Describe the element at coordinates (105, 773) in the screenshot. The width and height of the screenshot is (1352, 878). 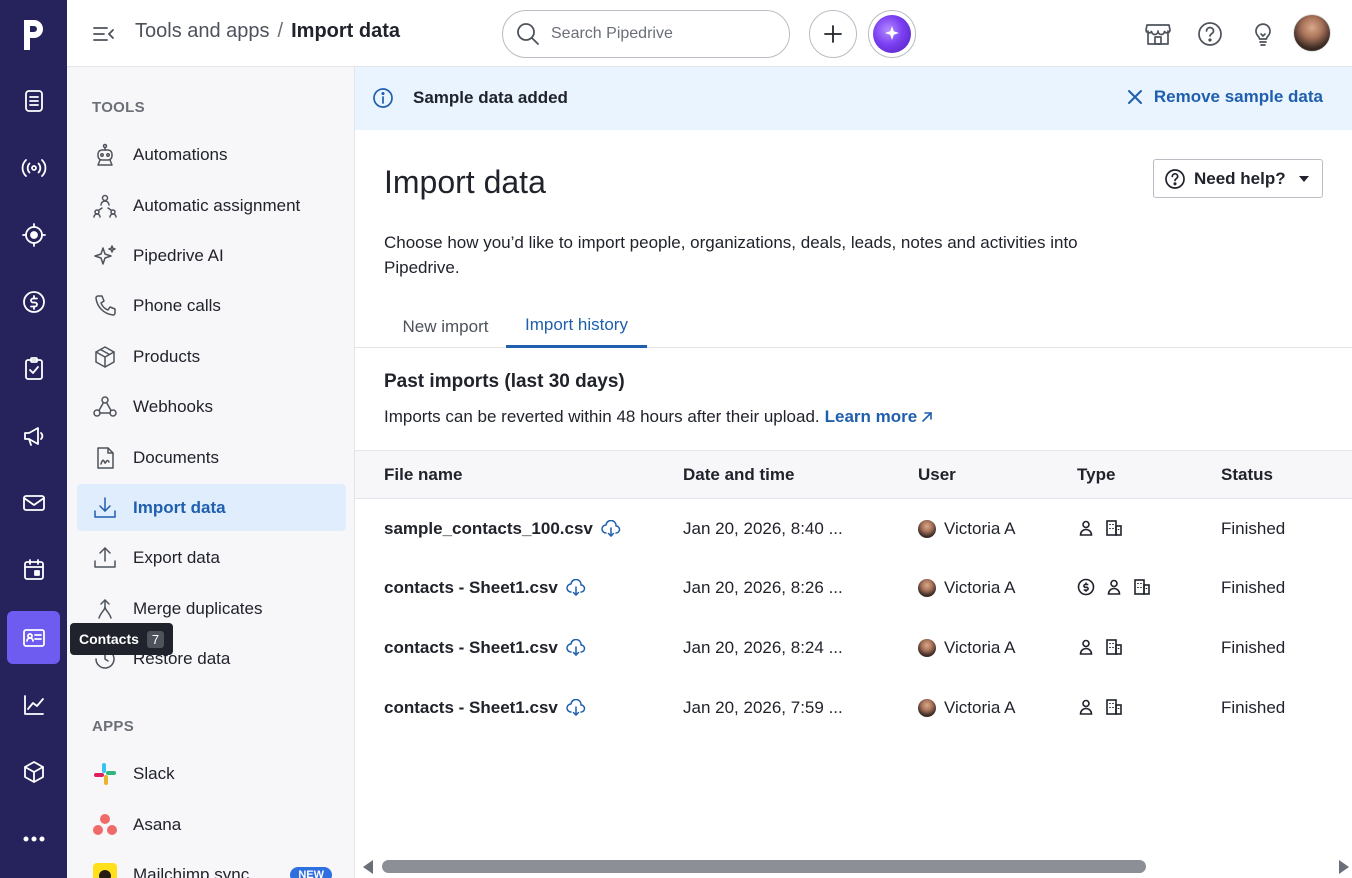
I see `slack-icon` at that location.